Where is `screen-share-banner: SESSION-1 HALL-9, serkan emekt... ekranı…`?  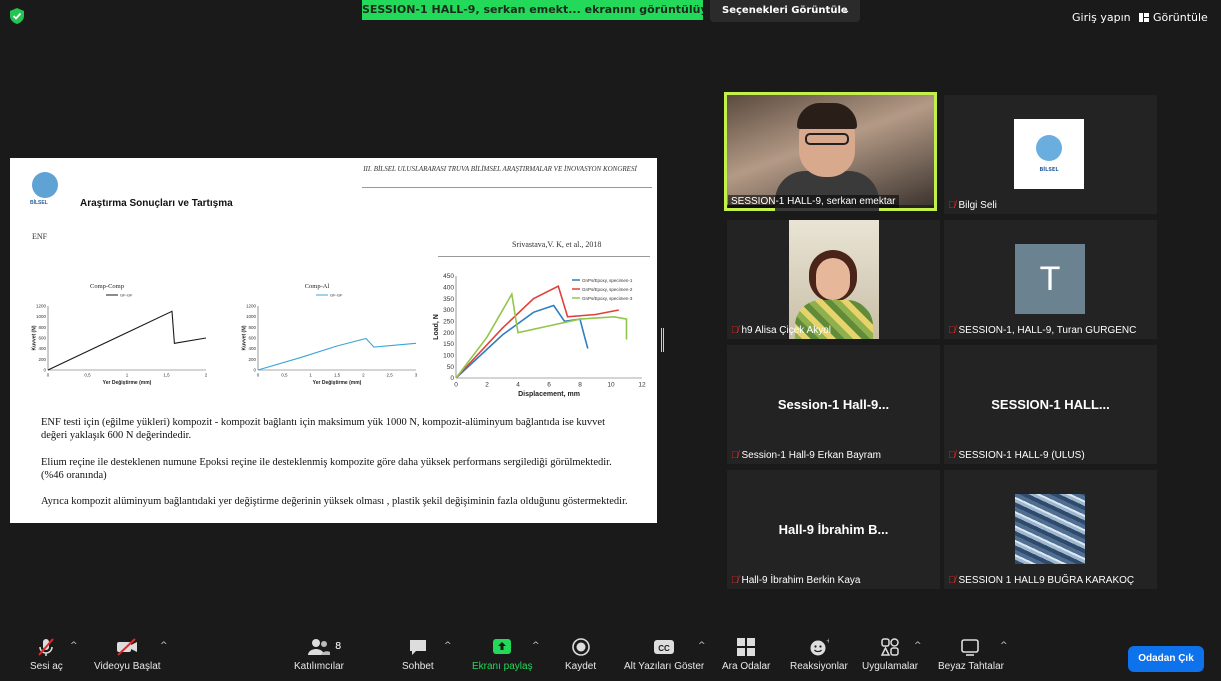 screen-share-banner: SESSION-1 HALL-9, serkan emekt... ekranı… is located at coordinates (532, 10).